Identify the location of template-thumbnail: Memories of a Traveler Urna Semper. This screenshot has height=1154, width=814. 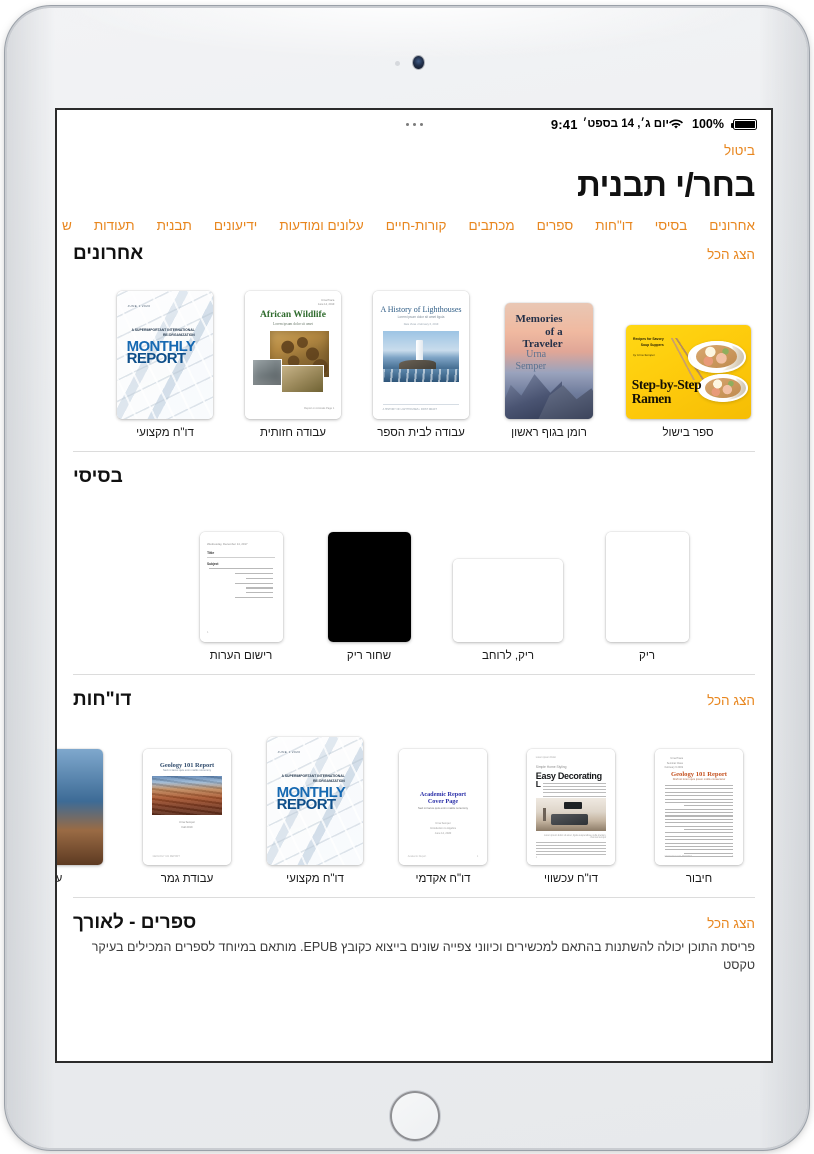
(549, 361).